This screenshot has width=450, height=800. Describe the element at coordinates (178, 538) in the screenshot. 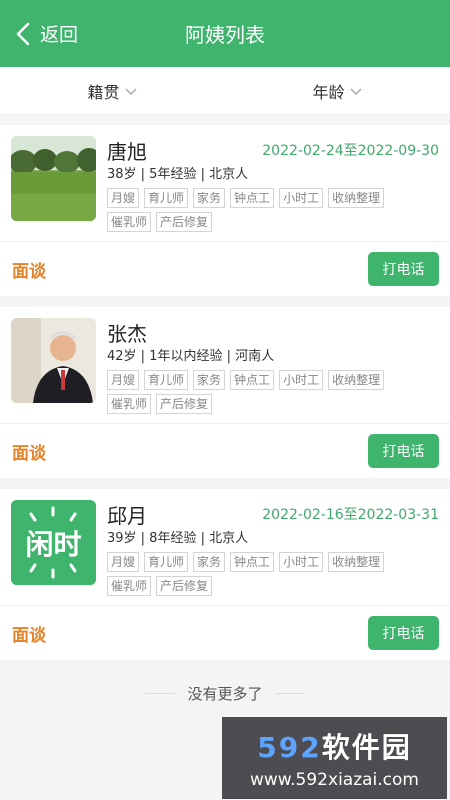

I see `nanny-meta: 39岁 | 8年经验 | 北京人` at that location.